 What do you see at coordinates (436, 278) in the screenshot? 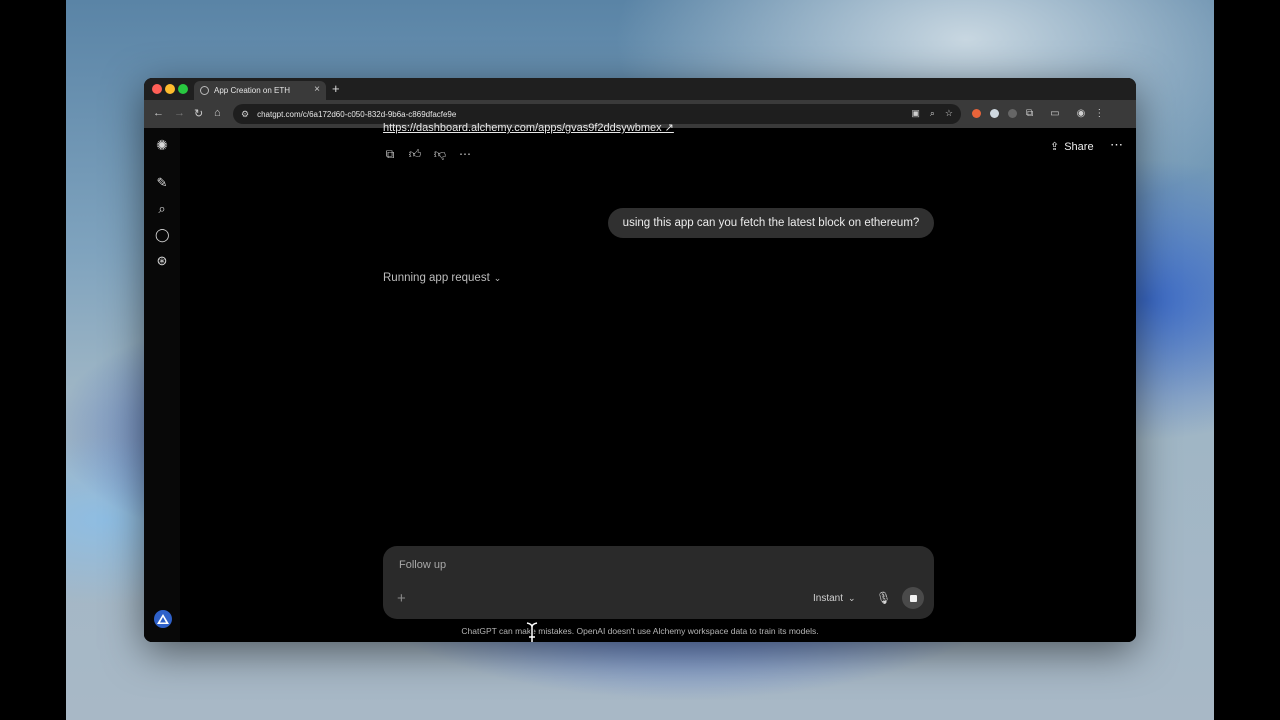
I see `status-text: Running app request` at bounding box center [436, 278].